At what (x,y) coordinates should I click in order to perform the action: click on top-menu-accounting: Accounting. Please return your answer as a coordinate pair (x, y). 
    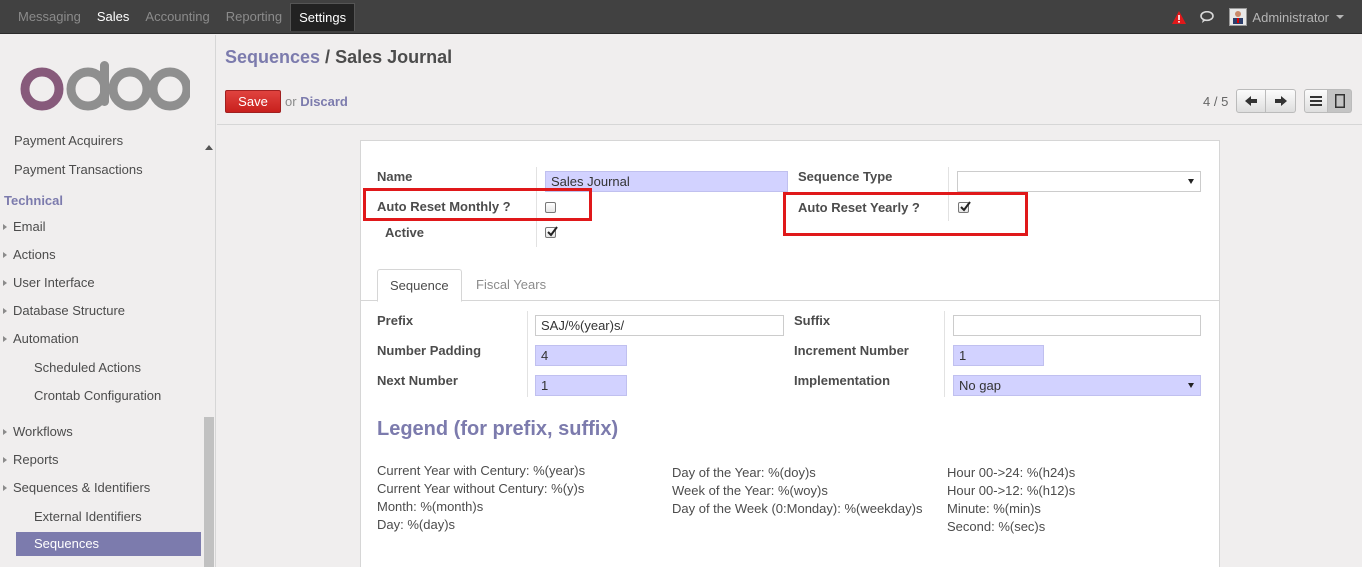
    Looking at the image, I should click on (177, 17).